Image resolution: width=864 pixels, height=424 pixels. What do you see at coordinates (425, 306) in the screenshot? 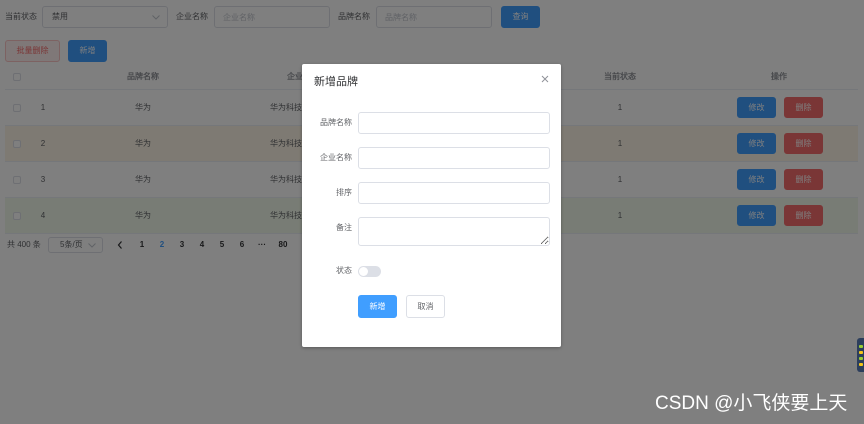
I see `cancel-button: 取消` at bounding box center [425, 306].